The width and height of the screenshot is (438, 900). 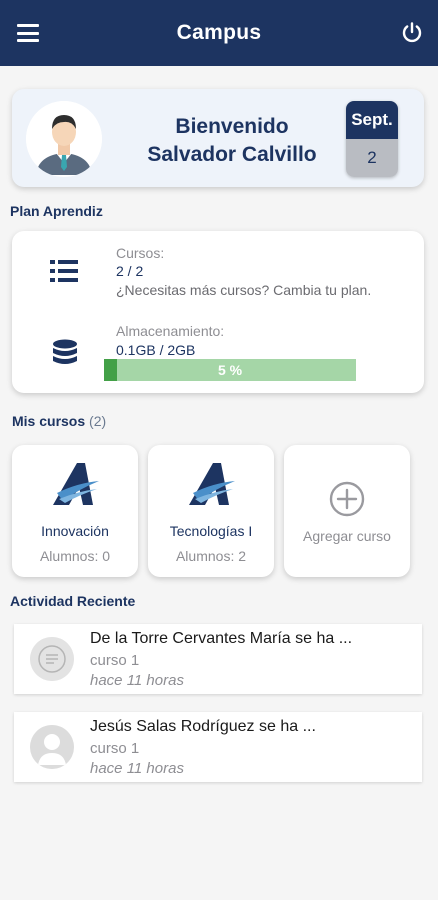 What do you see at coordinates (28, 33) in the screenshot?
I see `hamburger-menu-icon` at bounding box center [28, 33].